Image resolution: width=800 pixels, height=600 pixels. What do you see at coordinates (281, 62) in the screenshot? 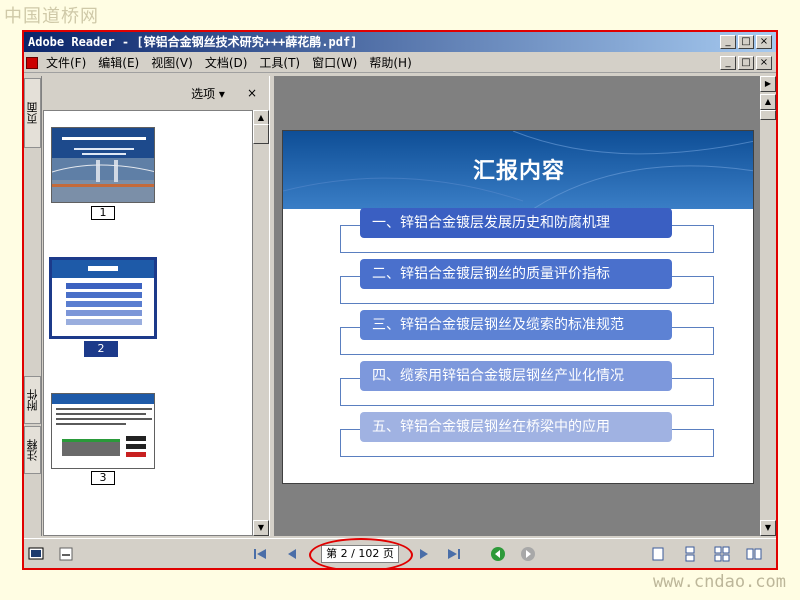
I see `menu-tools: 工具(T)` at bounding box center [281, 62].